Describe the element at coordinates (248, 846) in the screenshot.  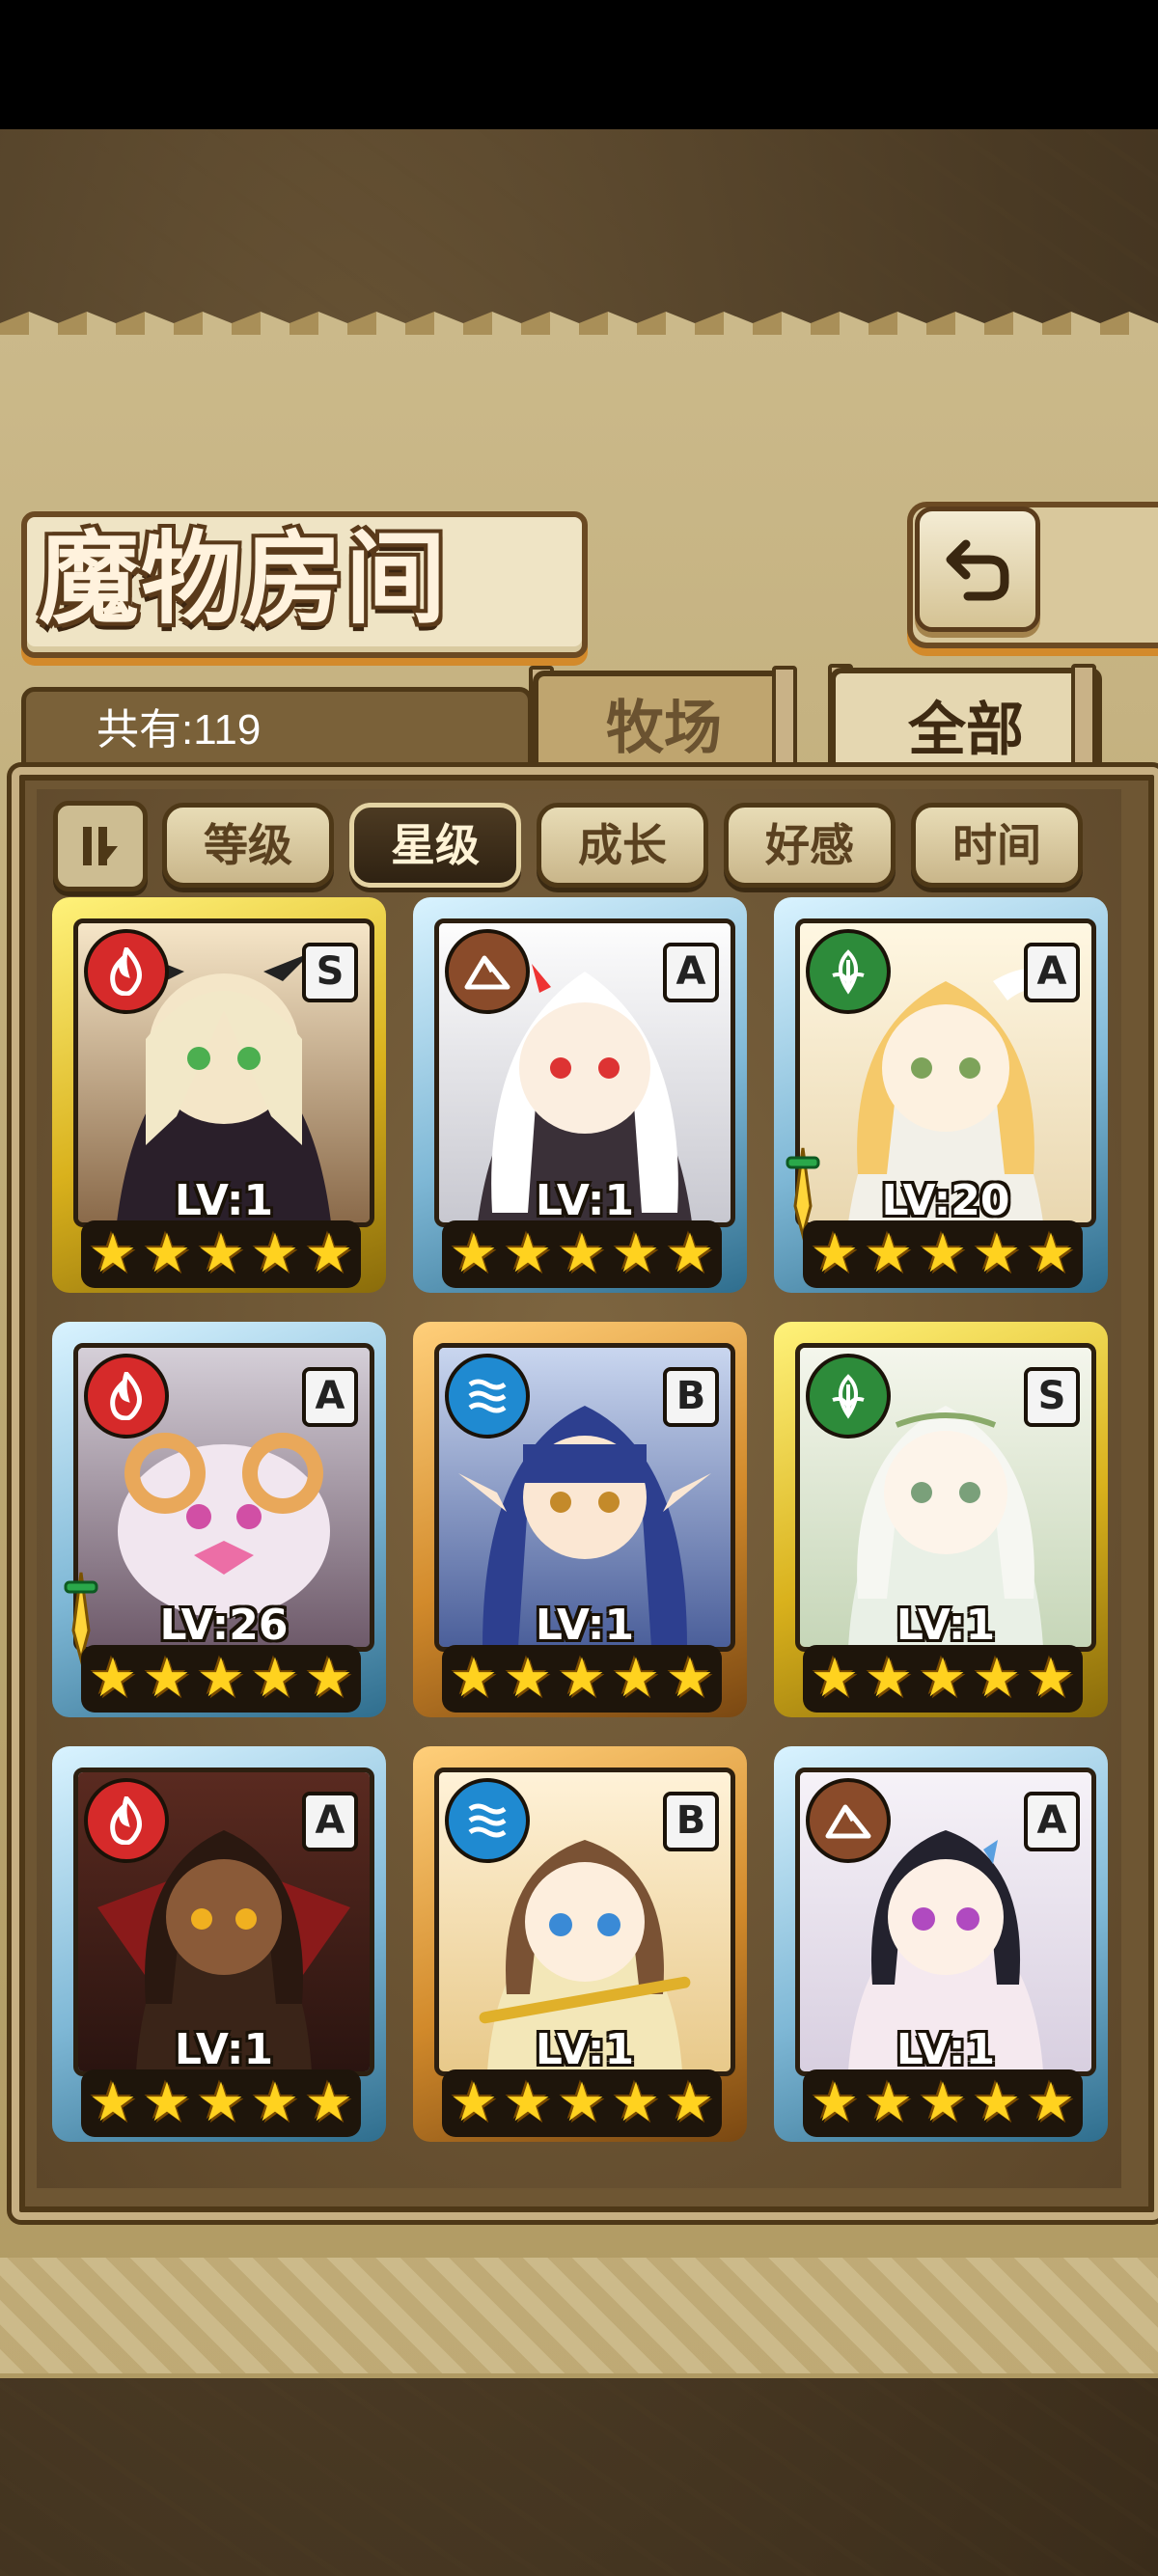
I see `sort-button-level: 等级` at that location.